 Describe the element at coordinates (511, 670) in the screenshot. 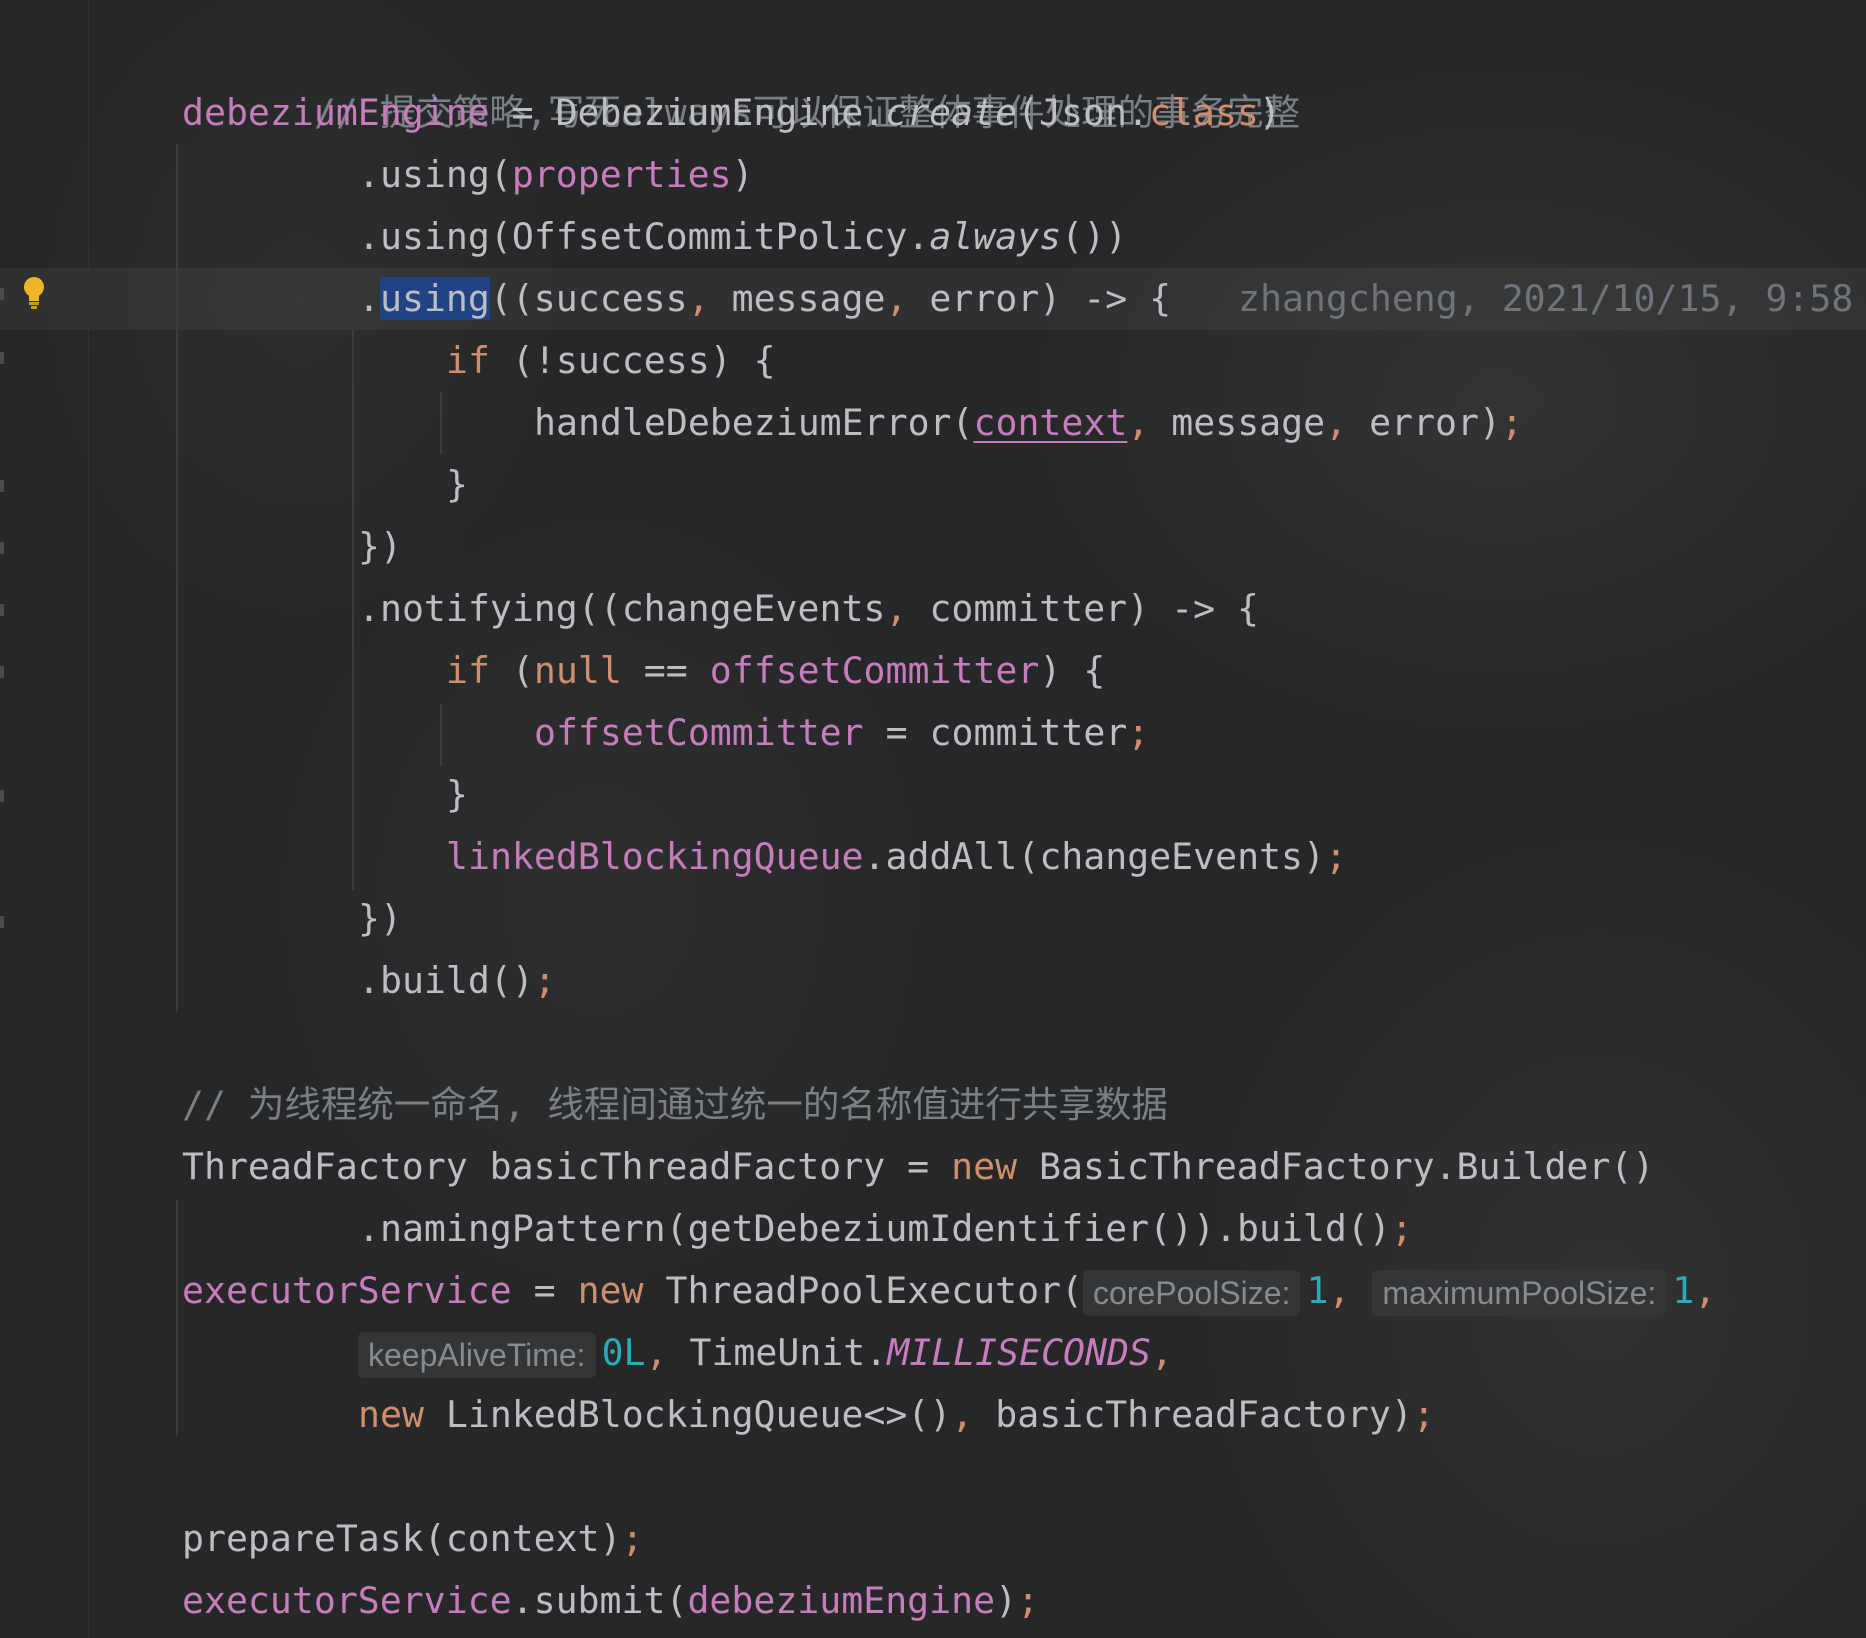

I see `code-token: (` at that location.